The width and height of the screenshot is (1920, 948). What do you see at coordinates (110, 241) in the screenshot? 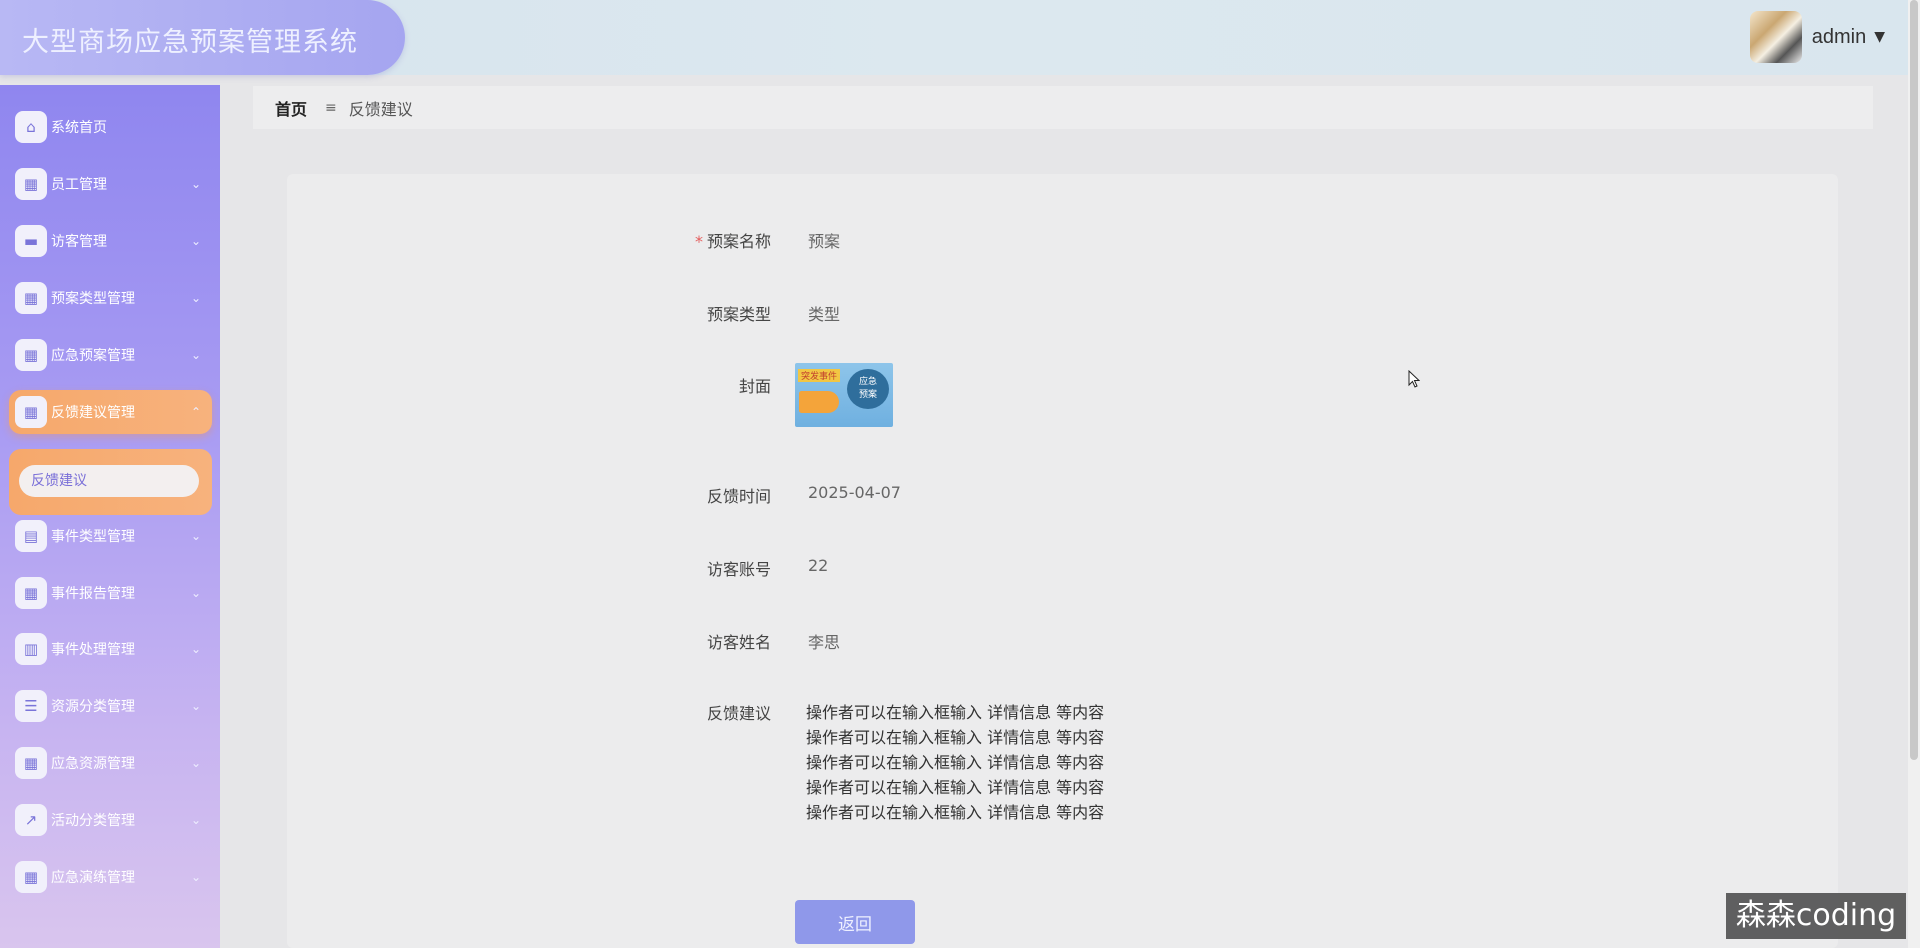
I see `sidebar-item-2: ▬ 访客管理 ⌄` at bounding box center [110, 241].